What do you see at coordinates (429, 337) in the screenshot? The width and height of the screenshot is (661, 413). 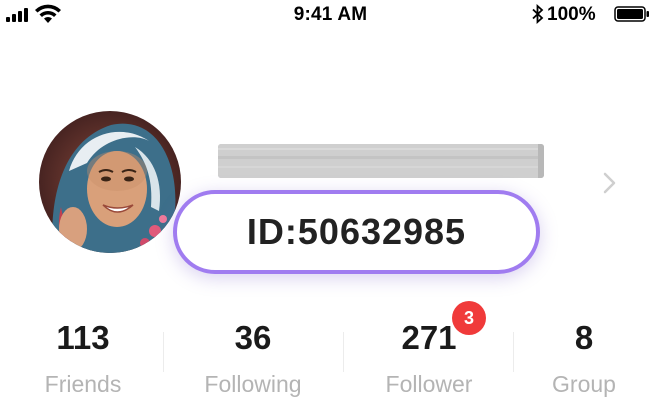 I see `stat-follower-value: 271` at bounding box center [429, 337].